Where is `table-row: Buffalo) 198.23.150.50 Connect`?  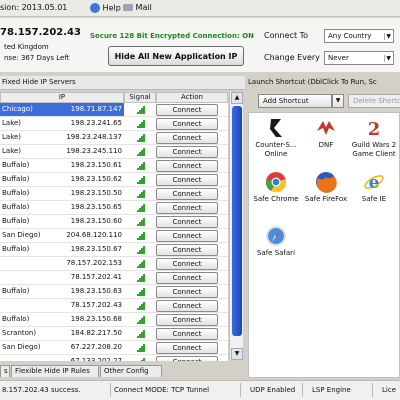
table-row: Buffalo) 198.23.150.50 Connect is located at coordinates (114, 194).